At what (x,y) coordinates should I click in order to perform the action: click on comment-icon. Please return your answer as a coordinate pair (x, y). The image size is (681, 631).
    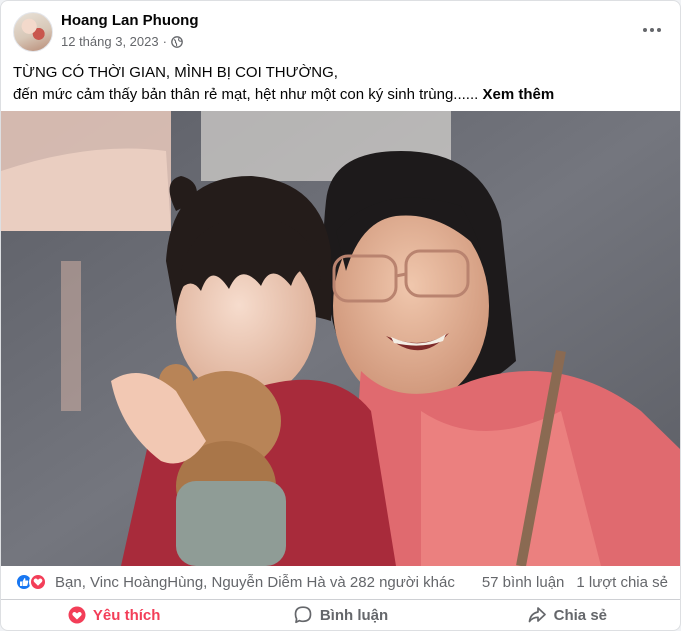
    Looking at the image, I should click on (303, 615).